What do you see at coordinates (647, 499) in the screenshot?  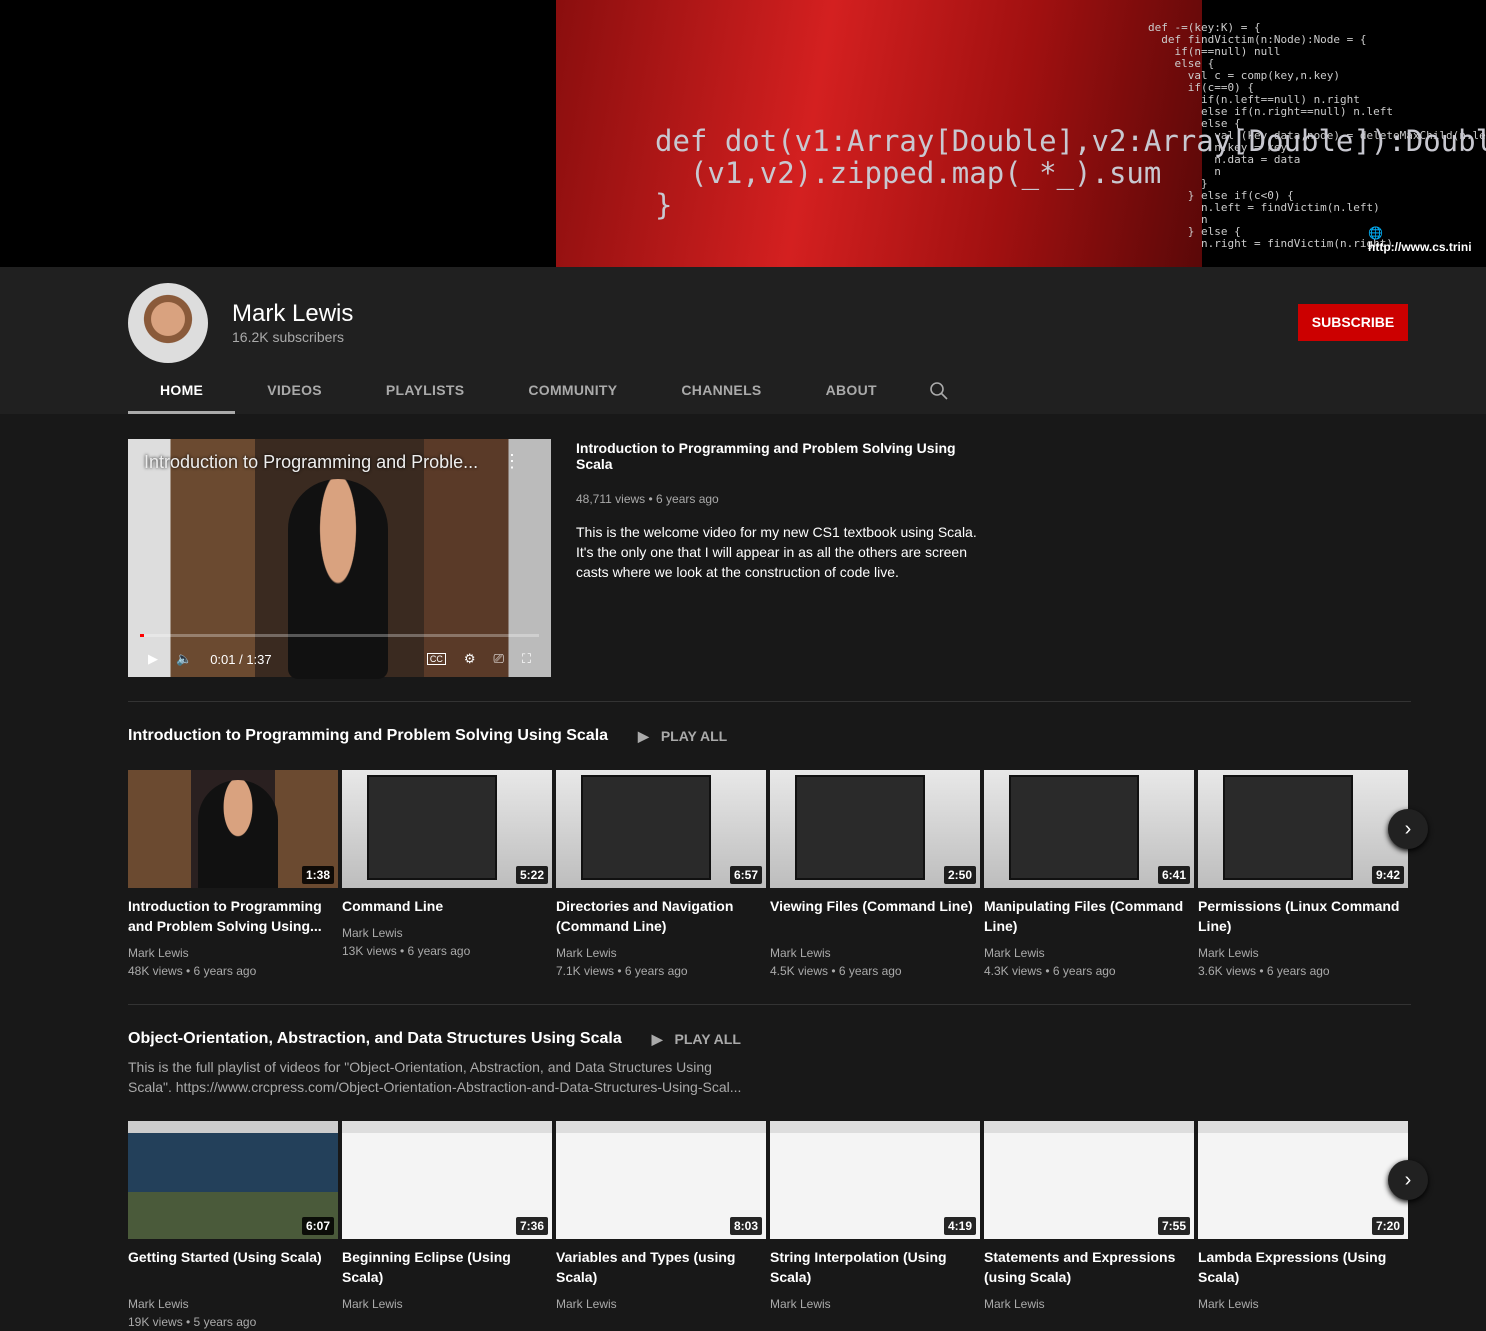 I see `featured-meta: 48,711 views • 6 years ago` at bounding box center [647, 499].